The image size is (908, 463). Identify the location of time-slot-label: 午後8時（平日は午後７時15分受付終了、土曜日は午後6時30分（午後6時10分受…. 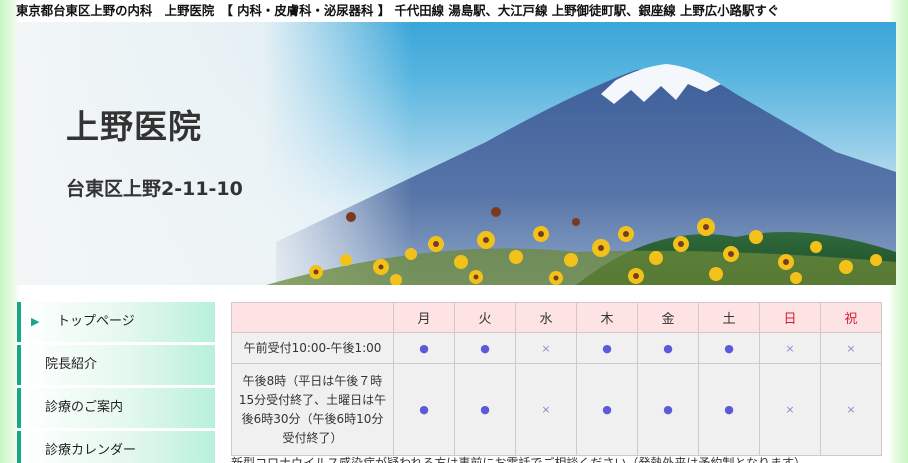
(312, 409).